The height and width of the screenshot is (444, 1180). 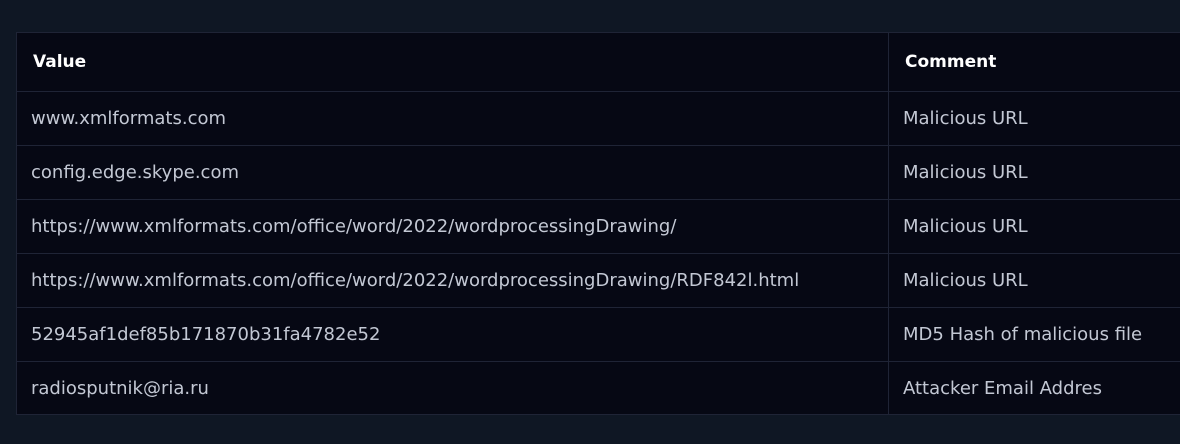 What do you see at coordinates (452, 118) in the screenshot?
I see `cell-value: www.xmlformats.com` at bounding box center [452, 118].